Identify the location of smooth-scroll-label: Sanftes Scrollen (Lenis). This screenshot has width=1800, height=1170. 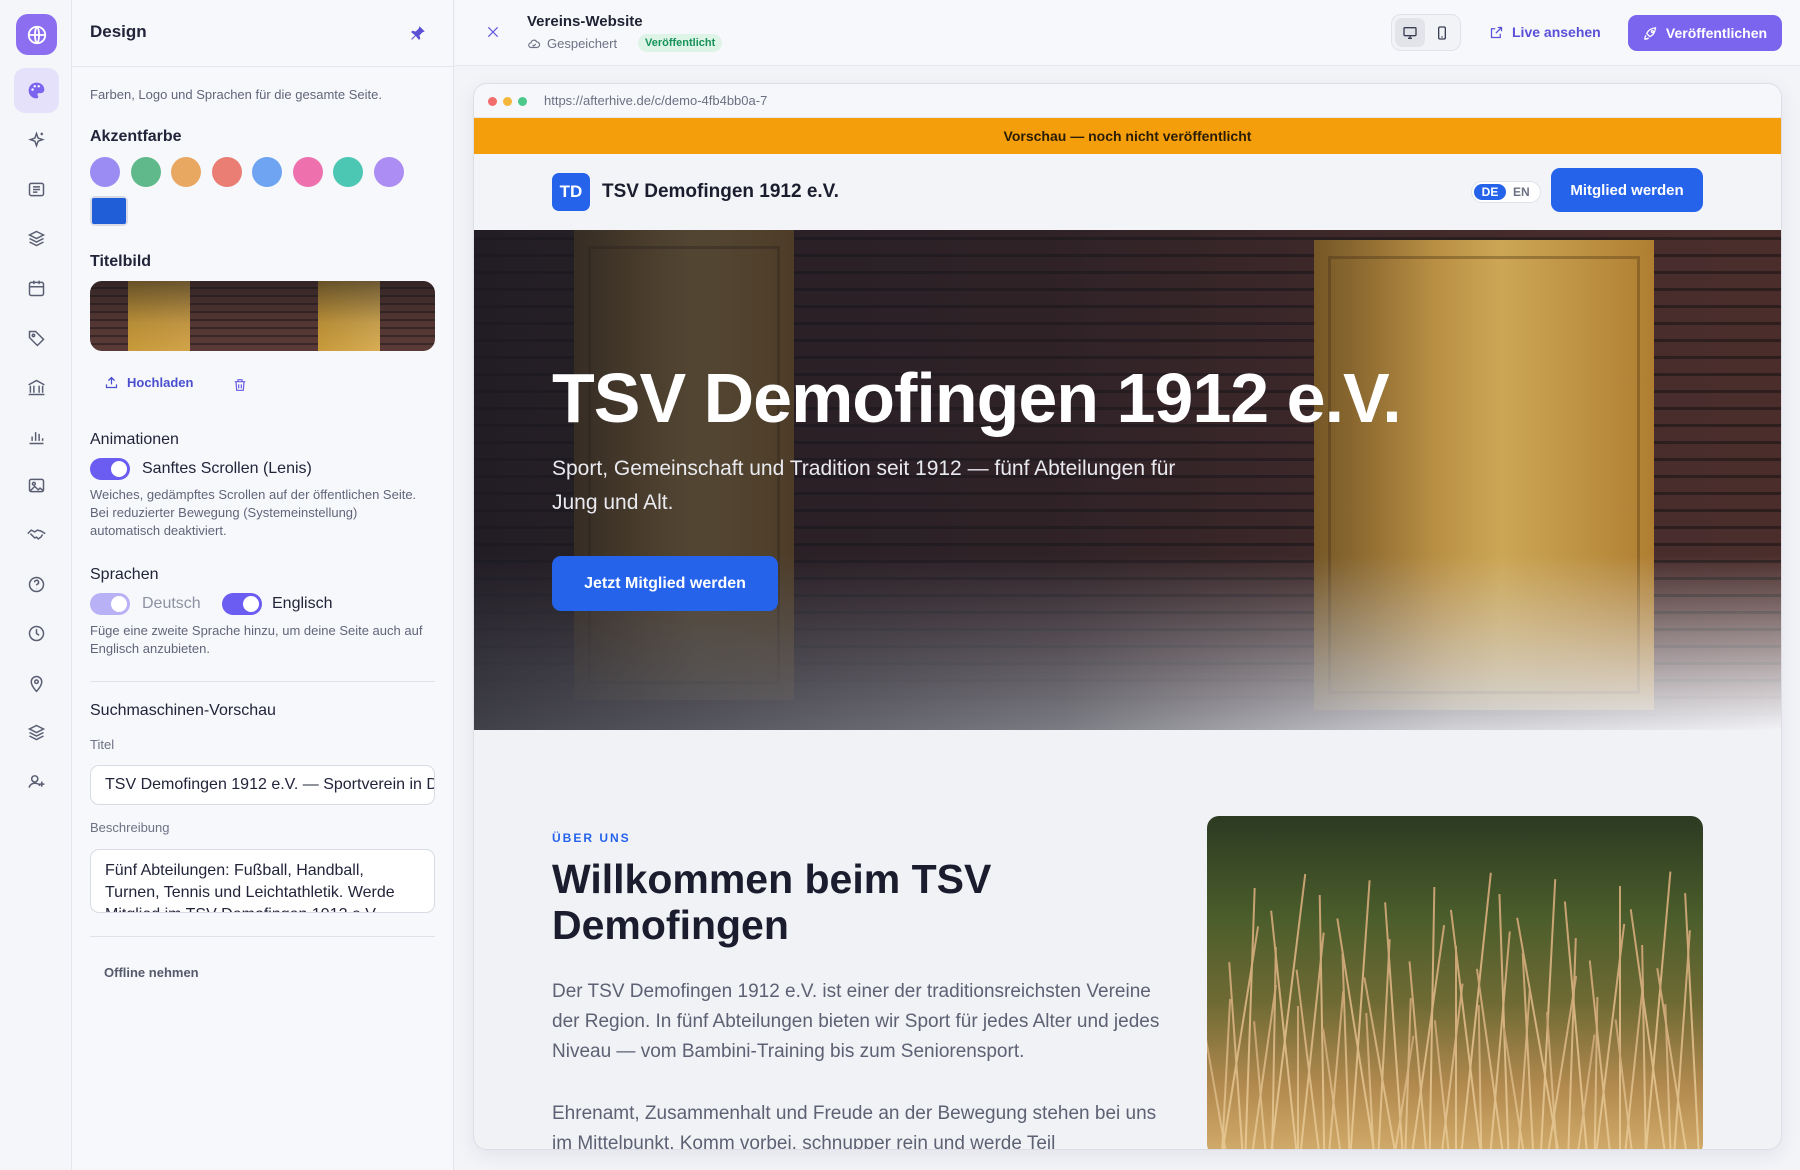
(227, 468).